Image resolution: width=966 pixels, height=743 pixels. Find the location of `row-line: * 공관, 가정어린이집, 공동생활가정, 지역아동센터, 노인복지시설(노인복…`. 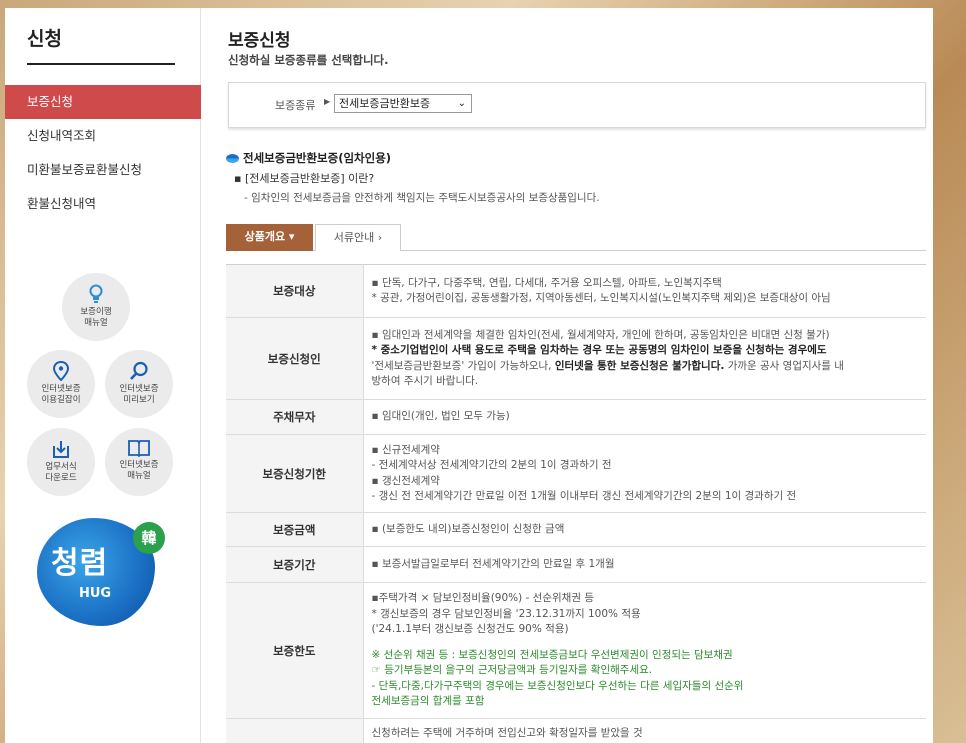

row-line: * 공관, 가정어린이집, 공동생활가정, 지역아동센터, 노인복지시설(노인복… is located at coordinates (601, 298).